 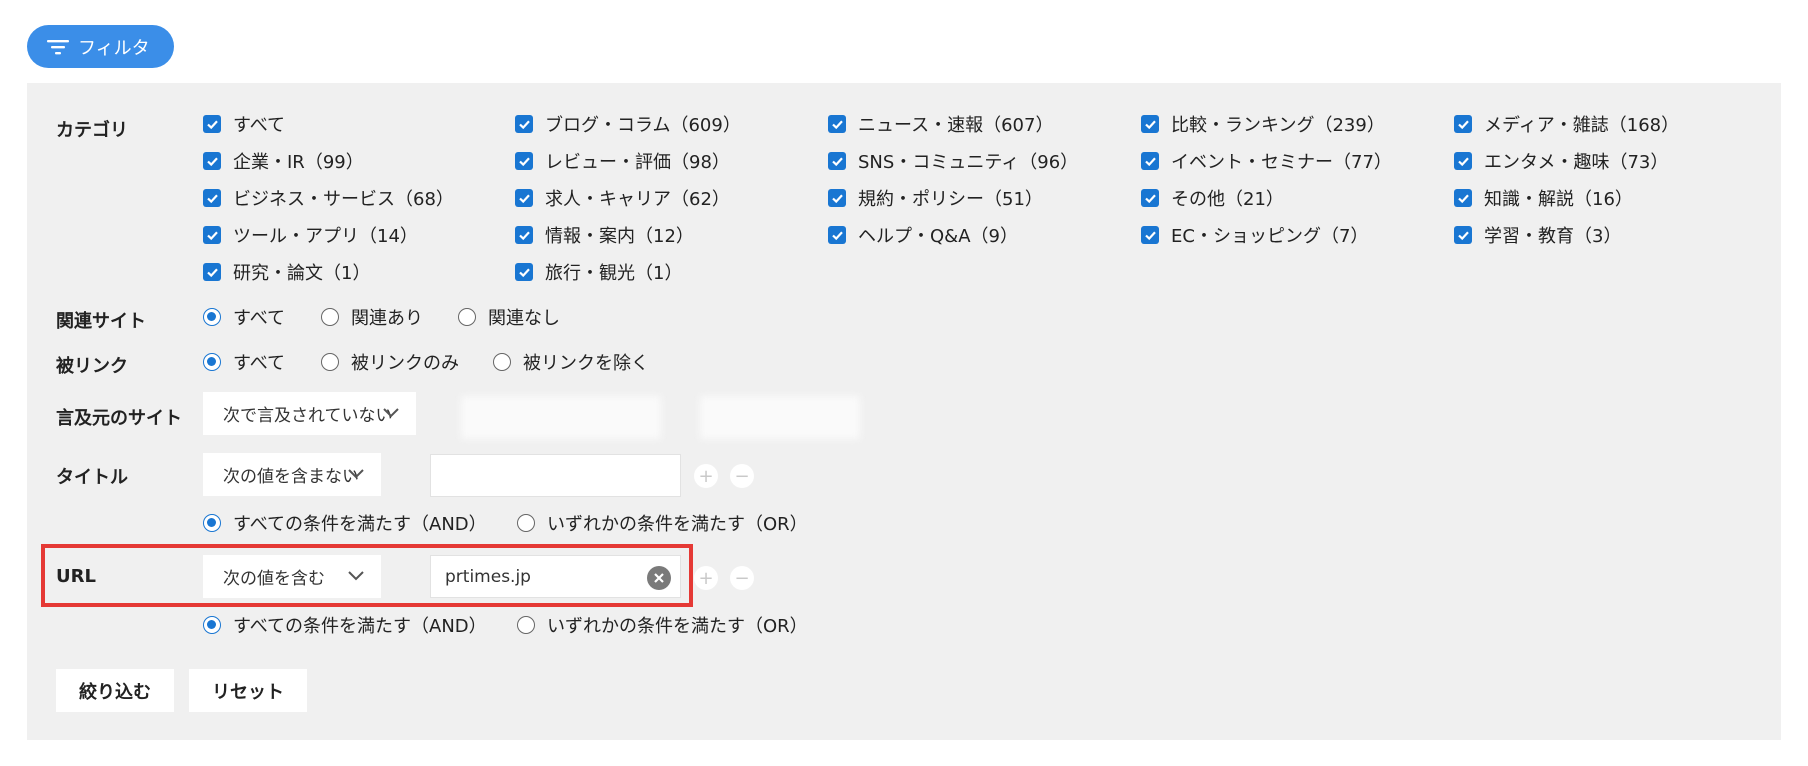 I want to click on filter-button: フィルタ, so click(x=100, y=46).